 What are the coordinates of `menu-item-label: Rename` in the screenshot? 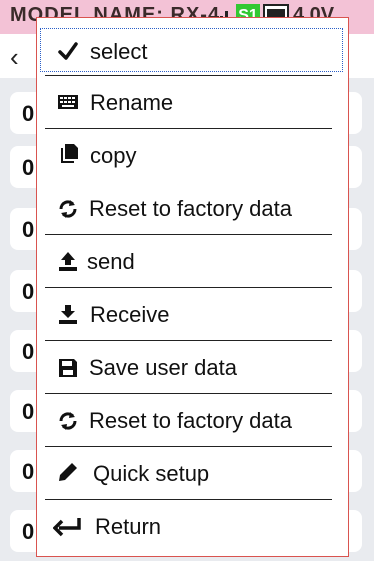 It's located at (132, 102).